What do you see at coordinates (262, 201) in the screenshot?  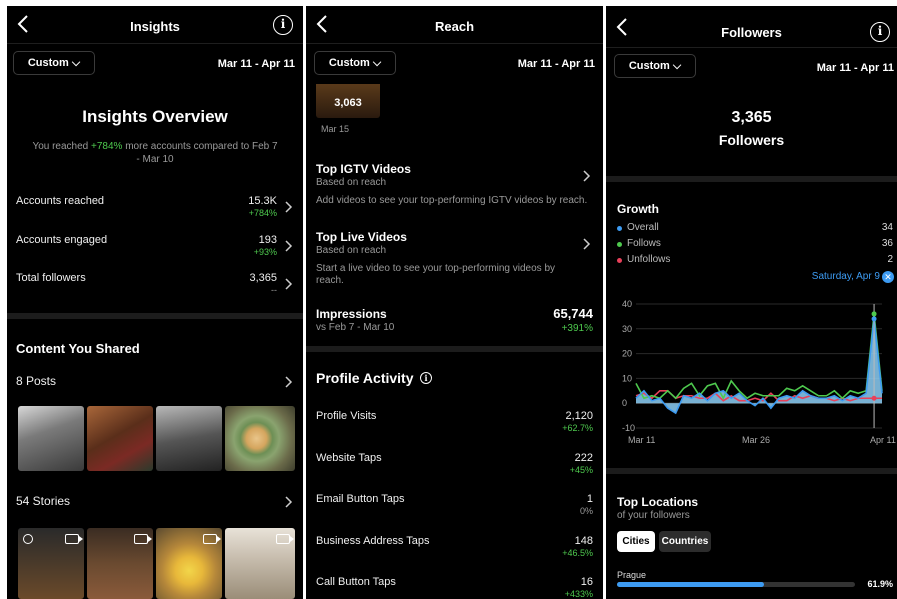 I see `row-value: 15.3K` at bounding box center [262, 201].